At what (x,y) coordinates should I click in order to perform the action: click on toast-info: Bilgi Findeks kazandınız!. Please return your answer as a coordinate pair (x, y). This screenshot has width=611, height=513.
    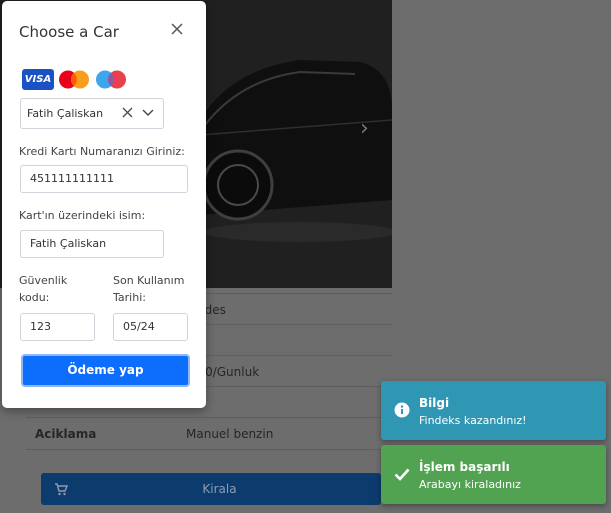
    Looking at the image, I should click on (493, 410).